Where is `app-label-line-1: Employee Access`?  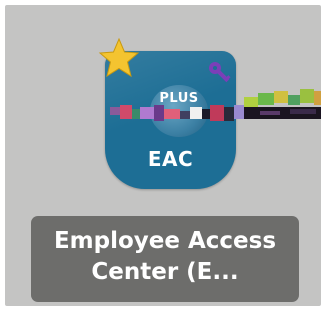
app-label-line-1: Employee Access is located at coordinates (165, 241).